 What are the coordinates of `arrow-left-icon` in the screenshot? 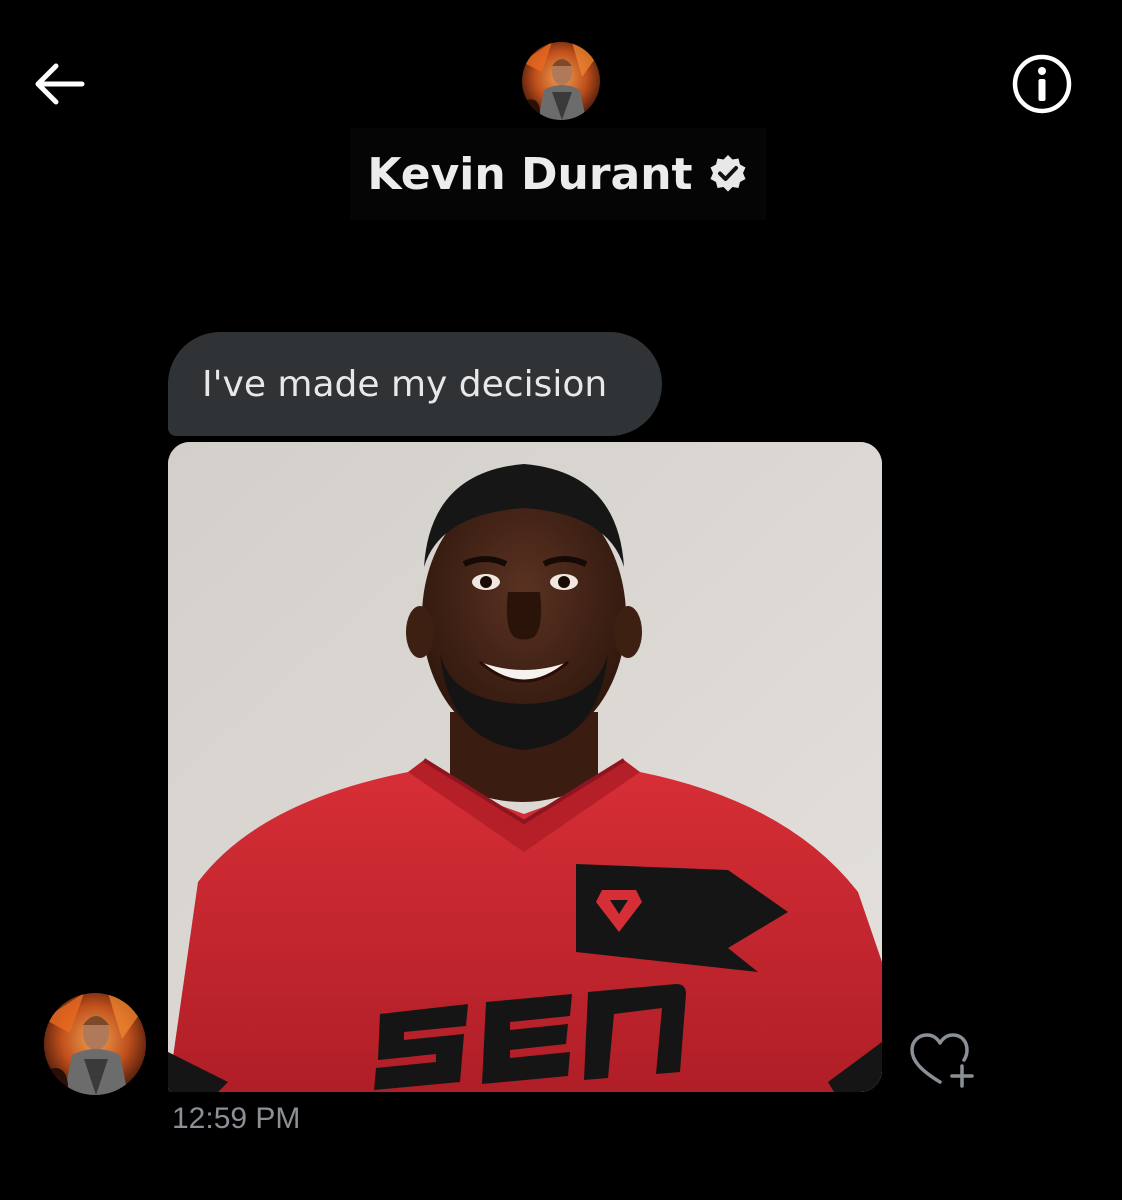 It's located at (60, 84).